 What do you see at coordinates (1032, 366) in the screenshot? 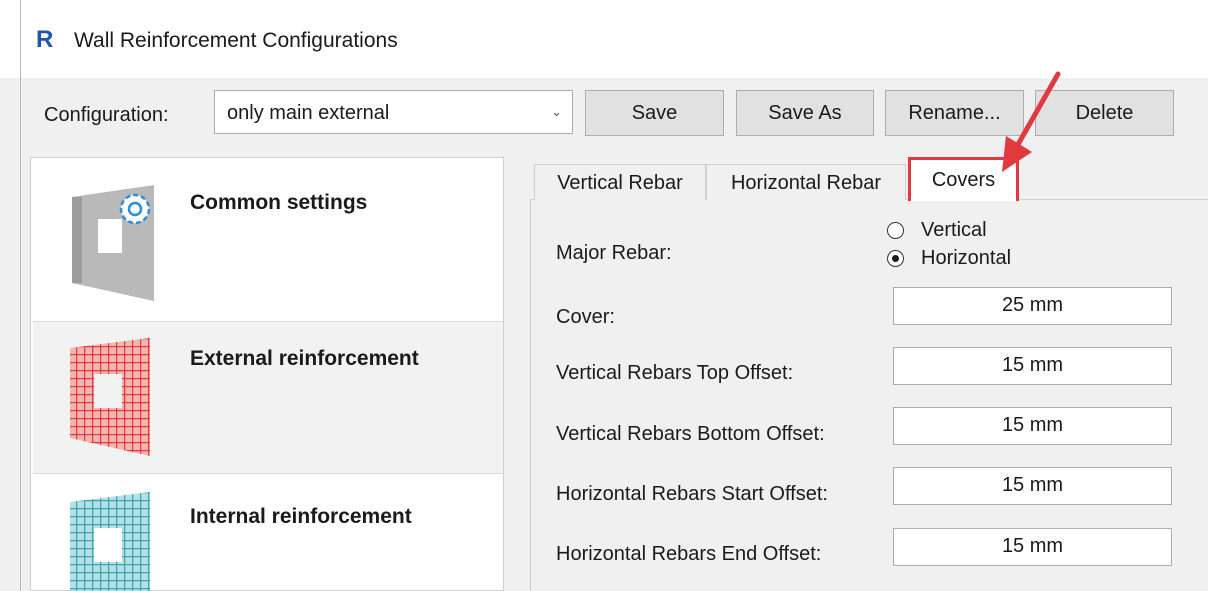
I see `vertical-top-offset-input: 15 mm` at bounding box center [1032, 366].